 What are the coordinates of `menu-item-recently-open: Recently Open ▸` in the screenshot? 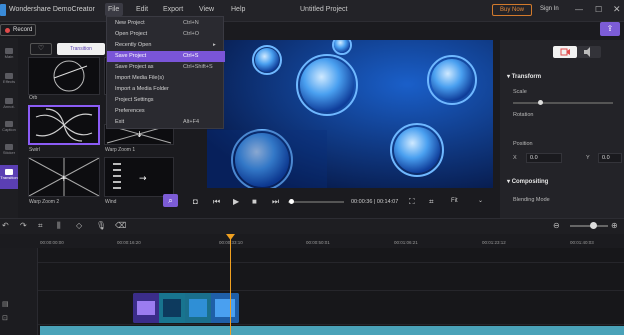 It's located at (166, 45).